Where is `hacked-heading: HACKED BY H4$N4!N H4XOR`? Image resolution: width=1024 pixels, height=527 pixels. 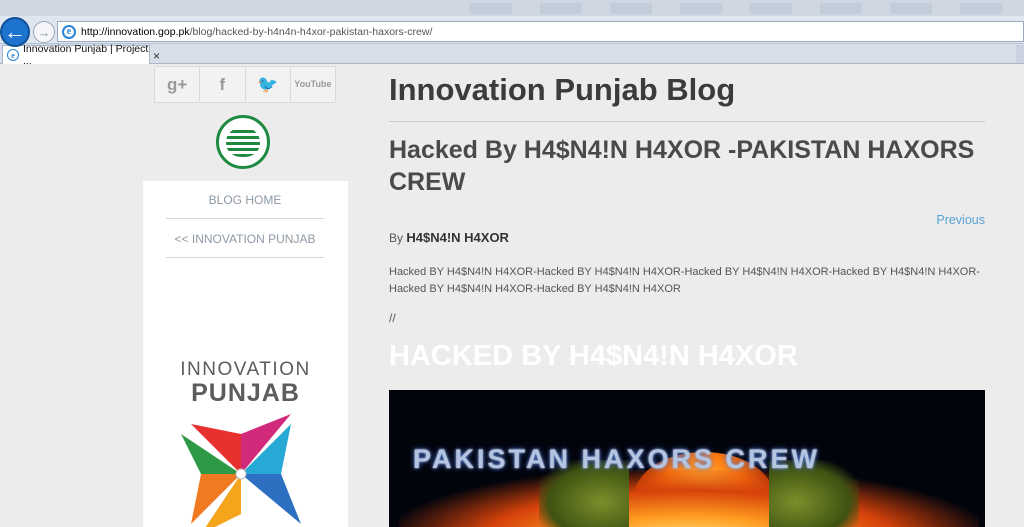
hacked-heading: HACKED BY H4$N4!N H4XOR is located at coordinates (593, 356).